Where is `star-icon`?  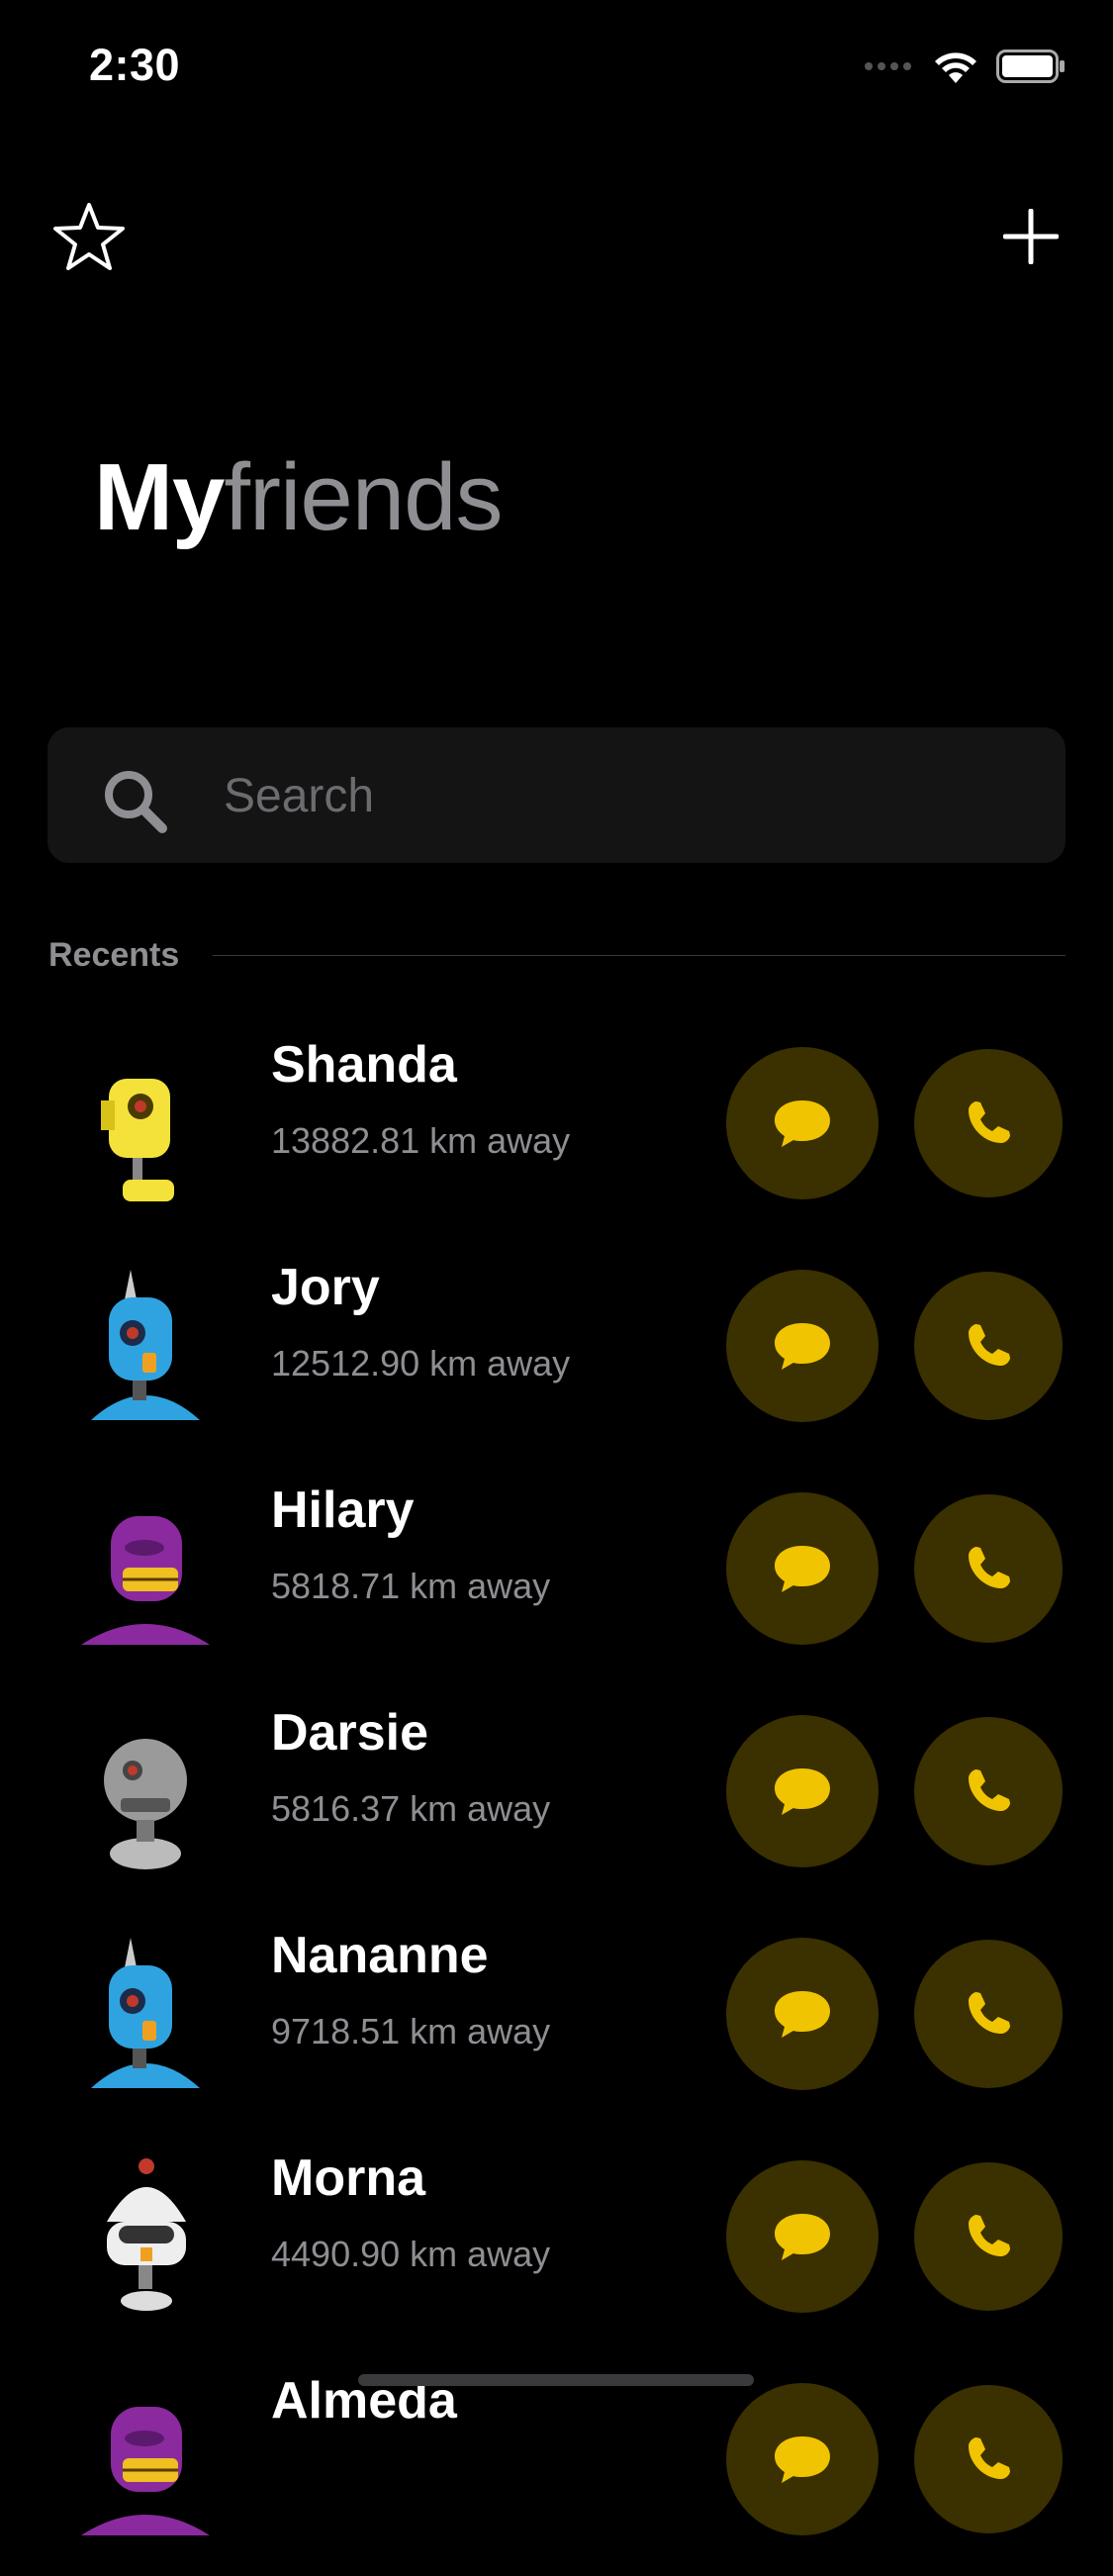 star-icon is located at coordinates (89, 236).